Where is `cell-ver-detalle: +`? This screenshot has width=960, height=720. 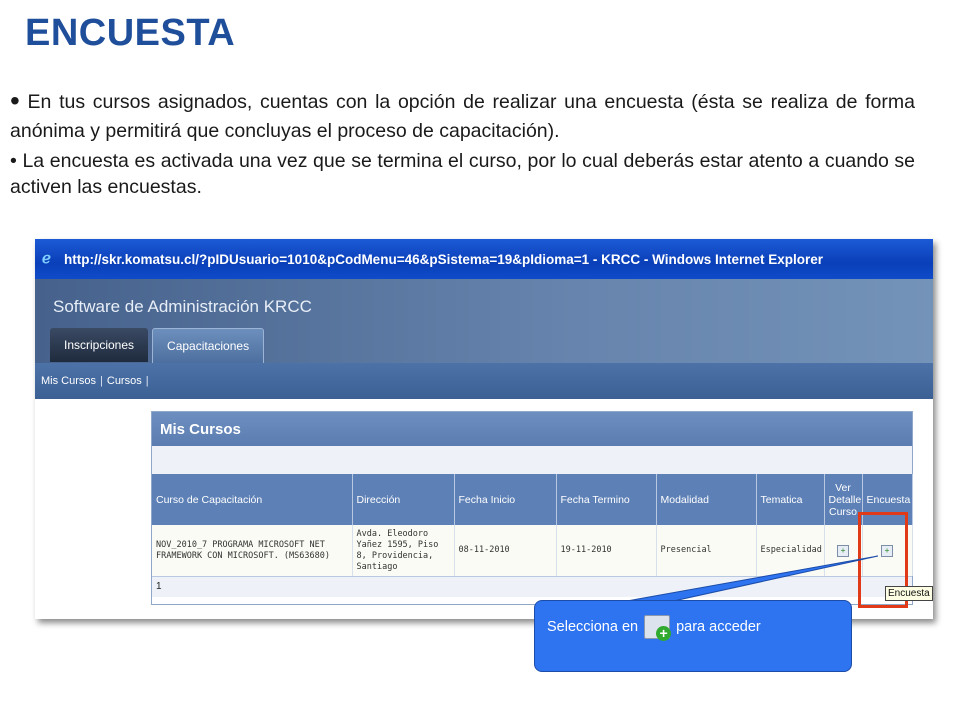
cell-ver-detalle: + is located at coordinates (843, 550).